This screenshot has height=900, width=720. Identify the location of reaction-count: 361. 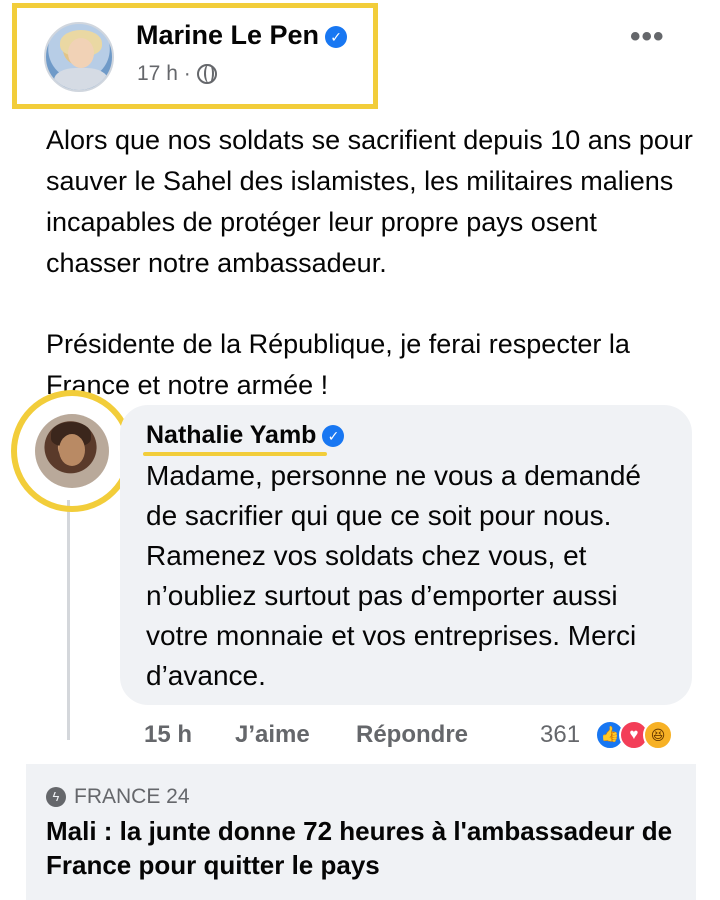
(560, 735).